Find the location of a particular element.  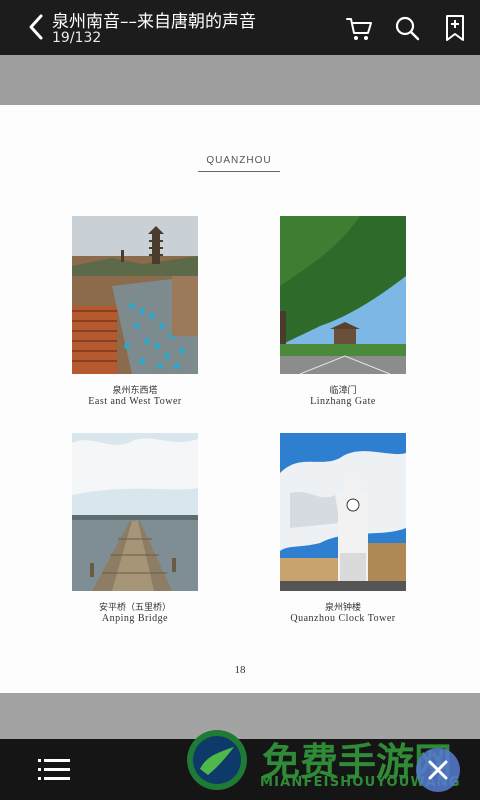

top-bar: 泉州南音––来自唐朝的声音 19/132 is located at coordinates (240, 27).